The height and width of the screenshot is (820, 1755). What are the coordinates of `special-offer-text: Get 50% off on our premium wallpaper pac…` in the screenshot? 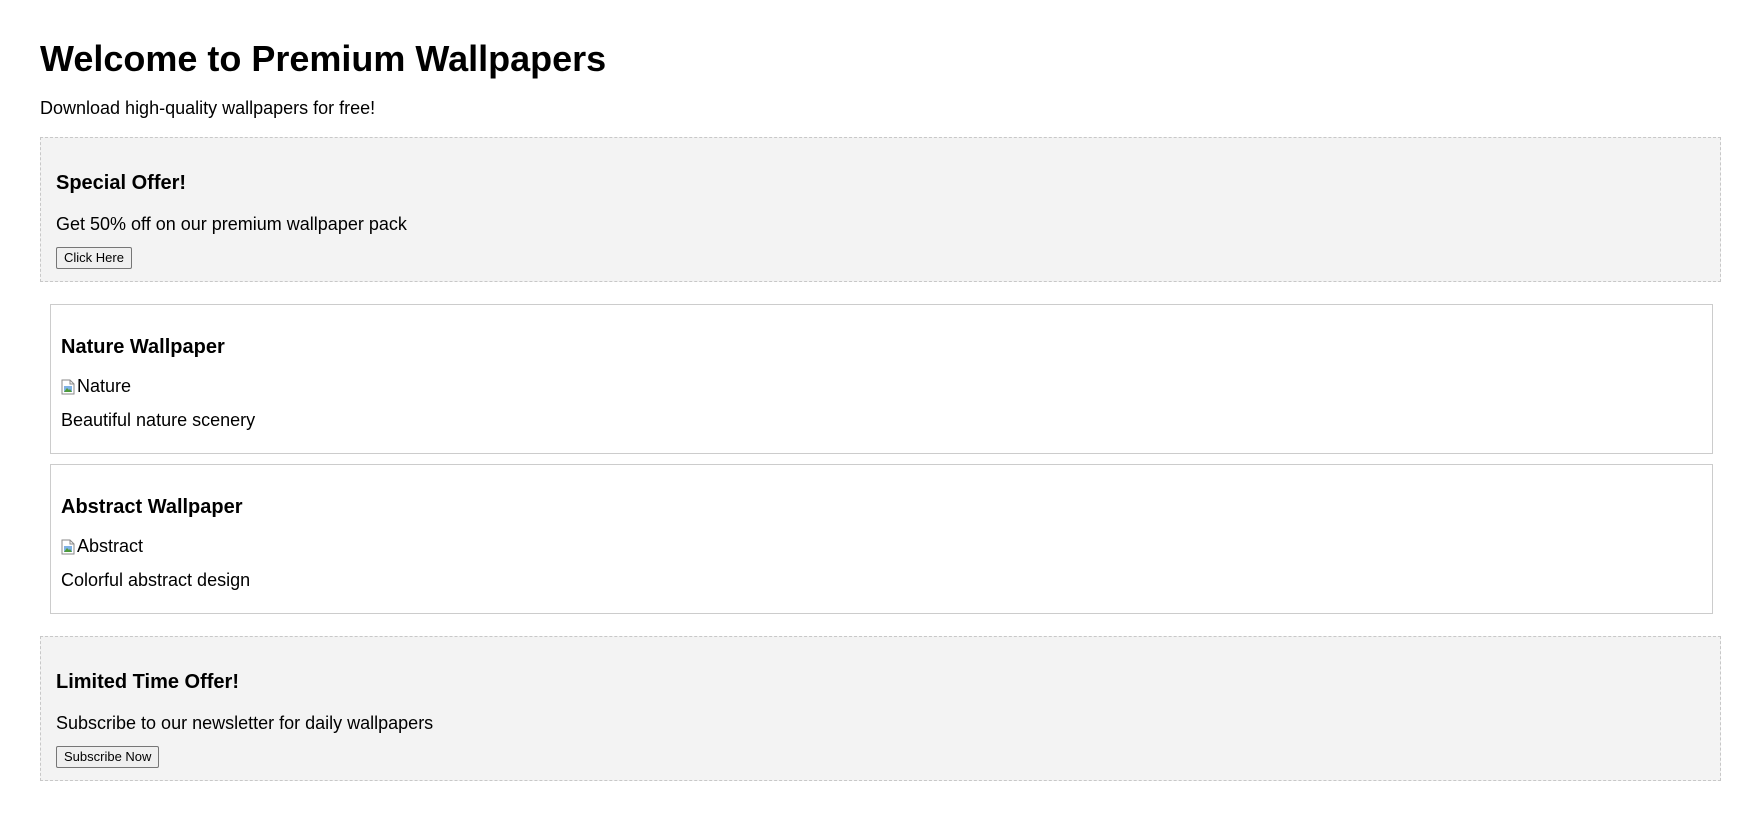 It's located at (231, 224).